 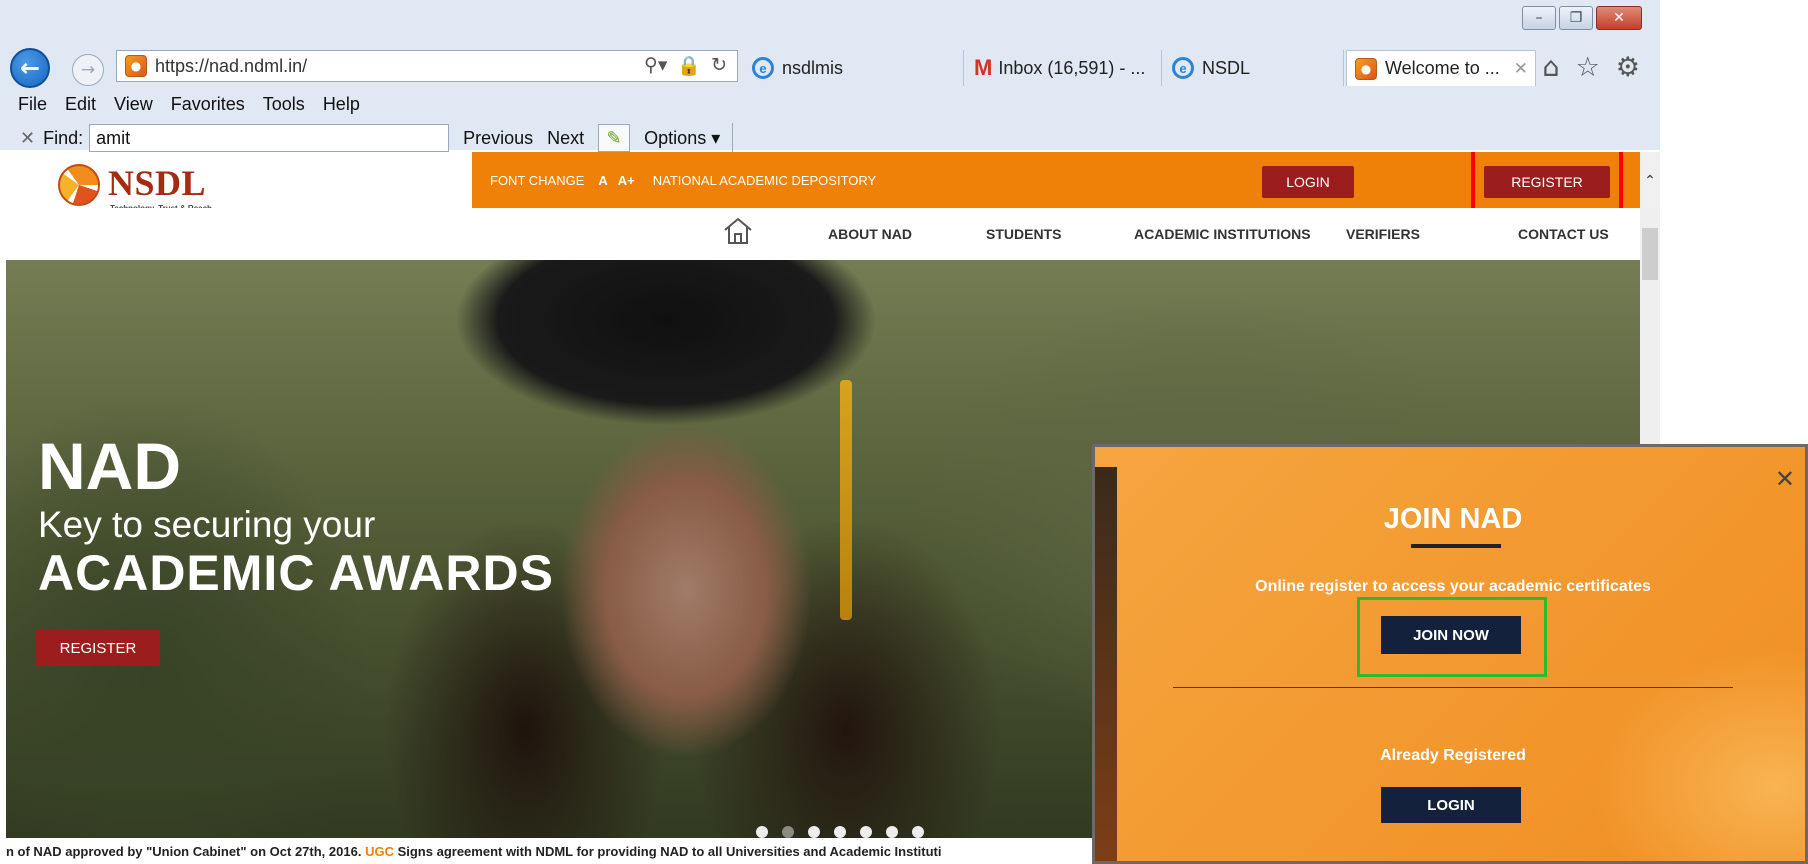 I want to click on hero-register-button: REGISTER, so click(x=98, y=648).